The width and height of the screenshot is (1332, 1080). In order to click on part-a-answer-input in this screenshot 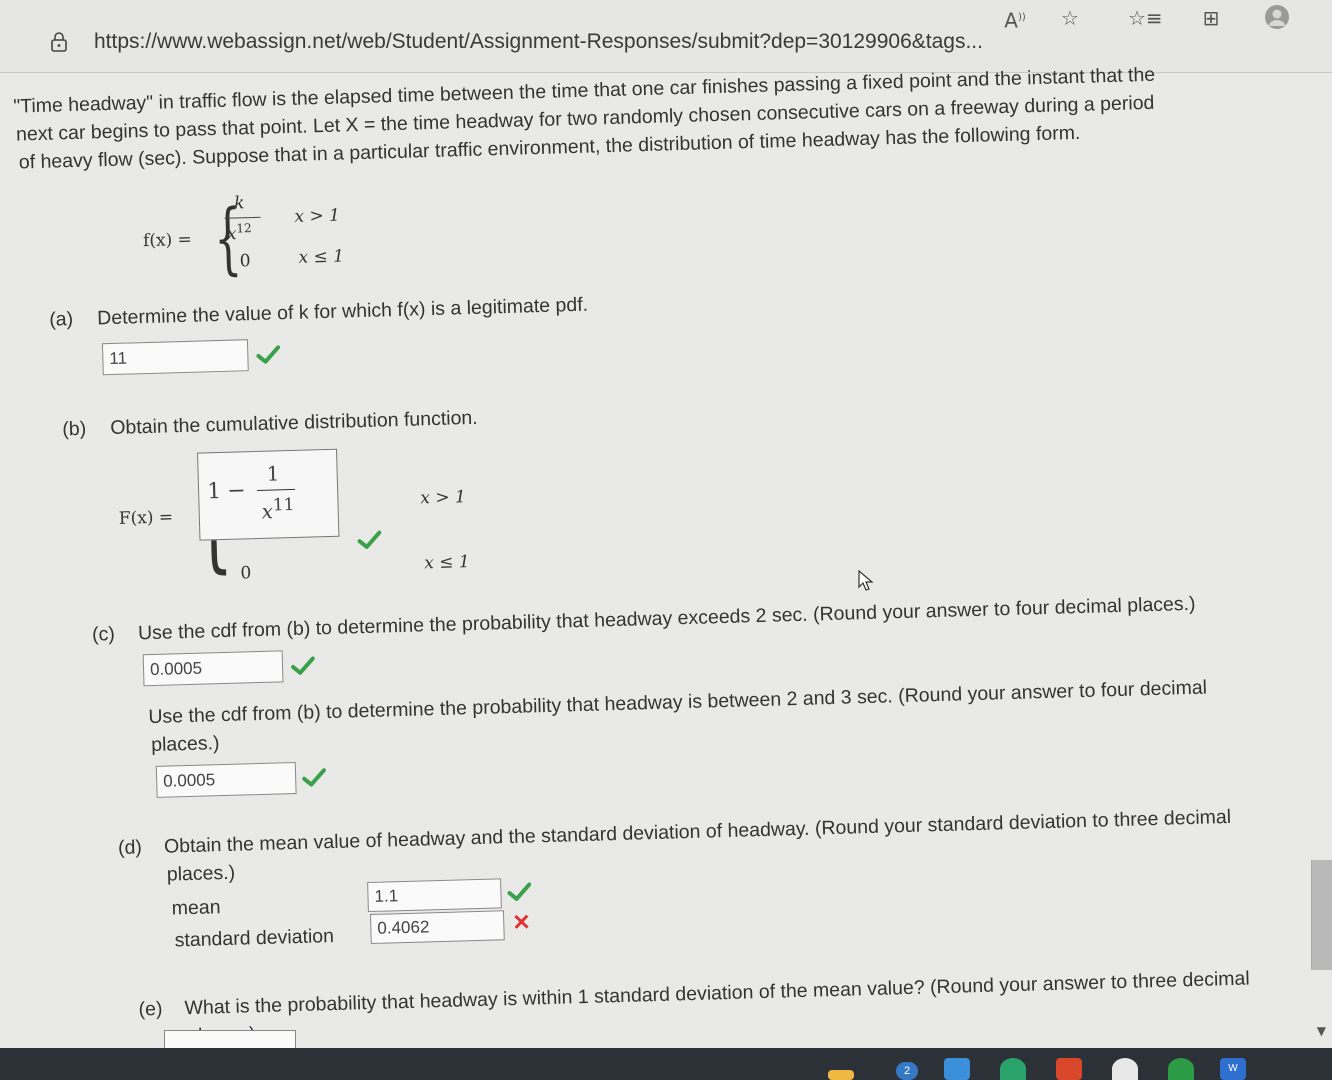, I will do `click(175, 357)`.